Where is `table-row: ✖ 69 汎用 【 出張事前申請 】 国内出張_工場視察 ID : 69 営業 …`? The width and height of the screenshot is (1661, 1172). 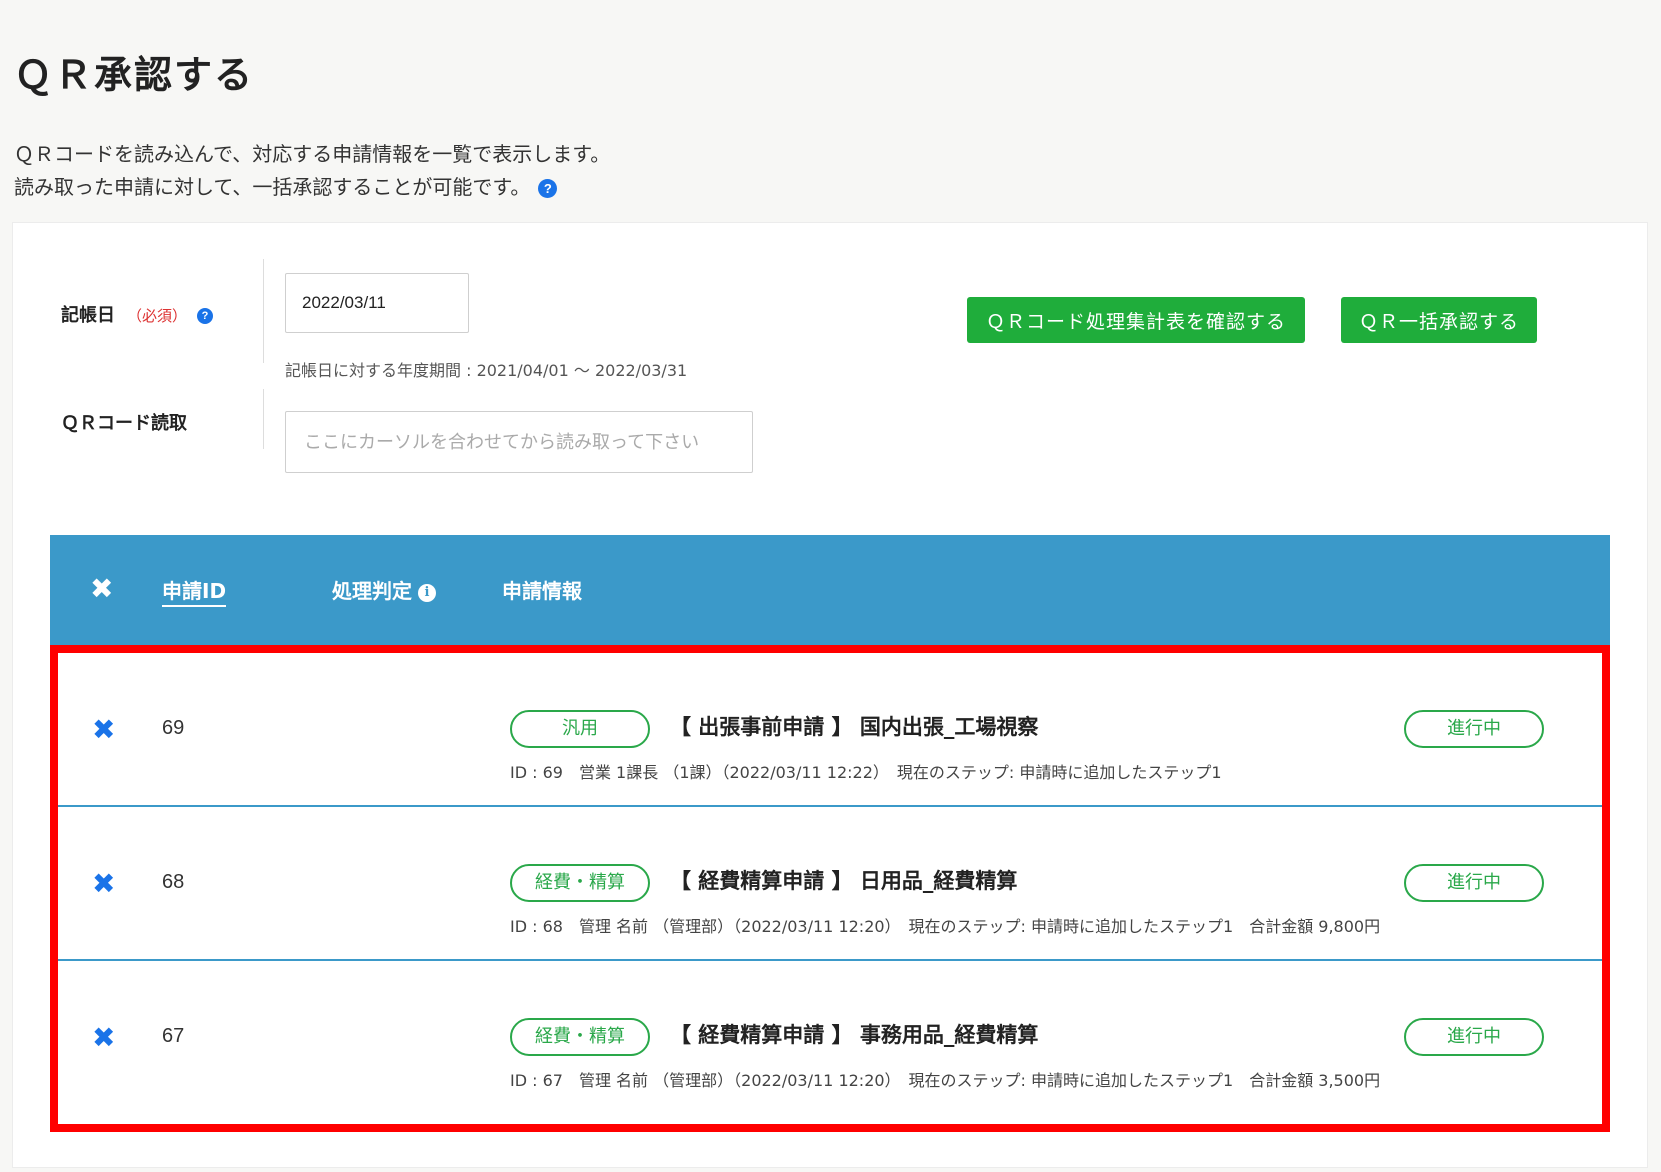
table-row: ✖ 69 汎用 【 出張事前申請 】 国内出張_工場視察 ID : 69 営業 … is located at coordinates (830, 729).